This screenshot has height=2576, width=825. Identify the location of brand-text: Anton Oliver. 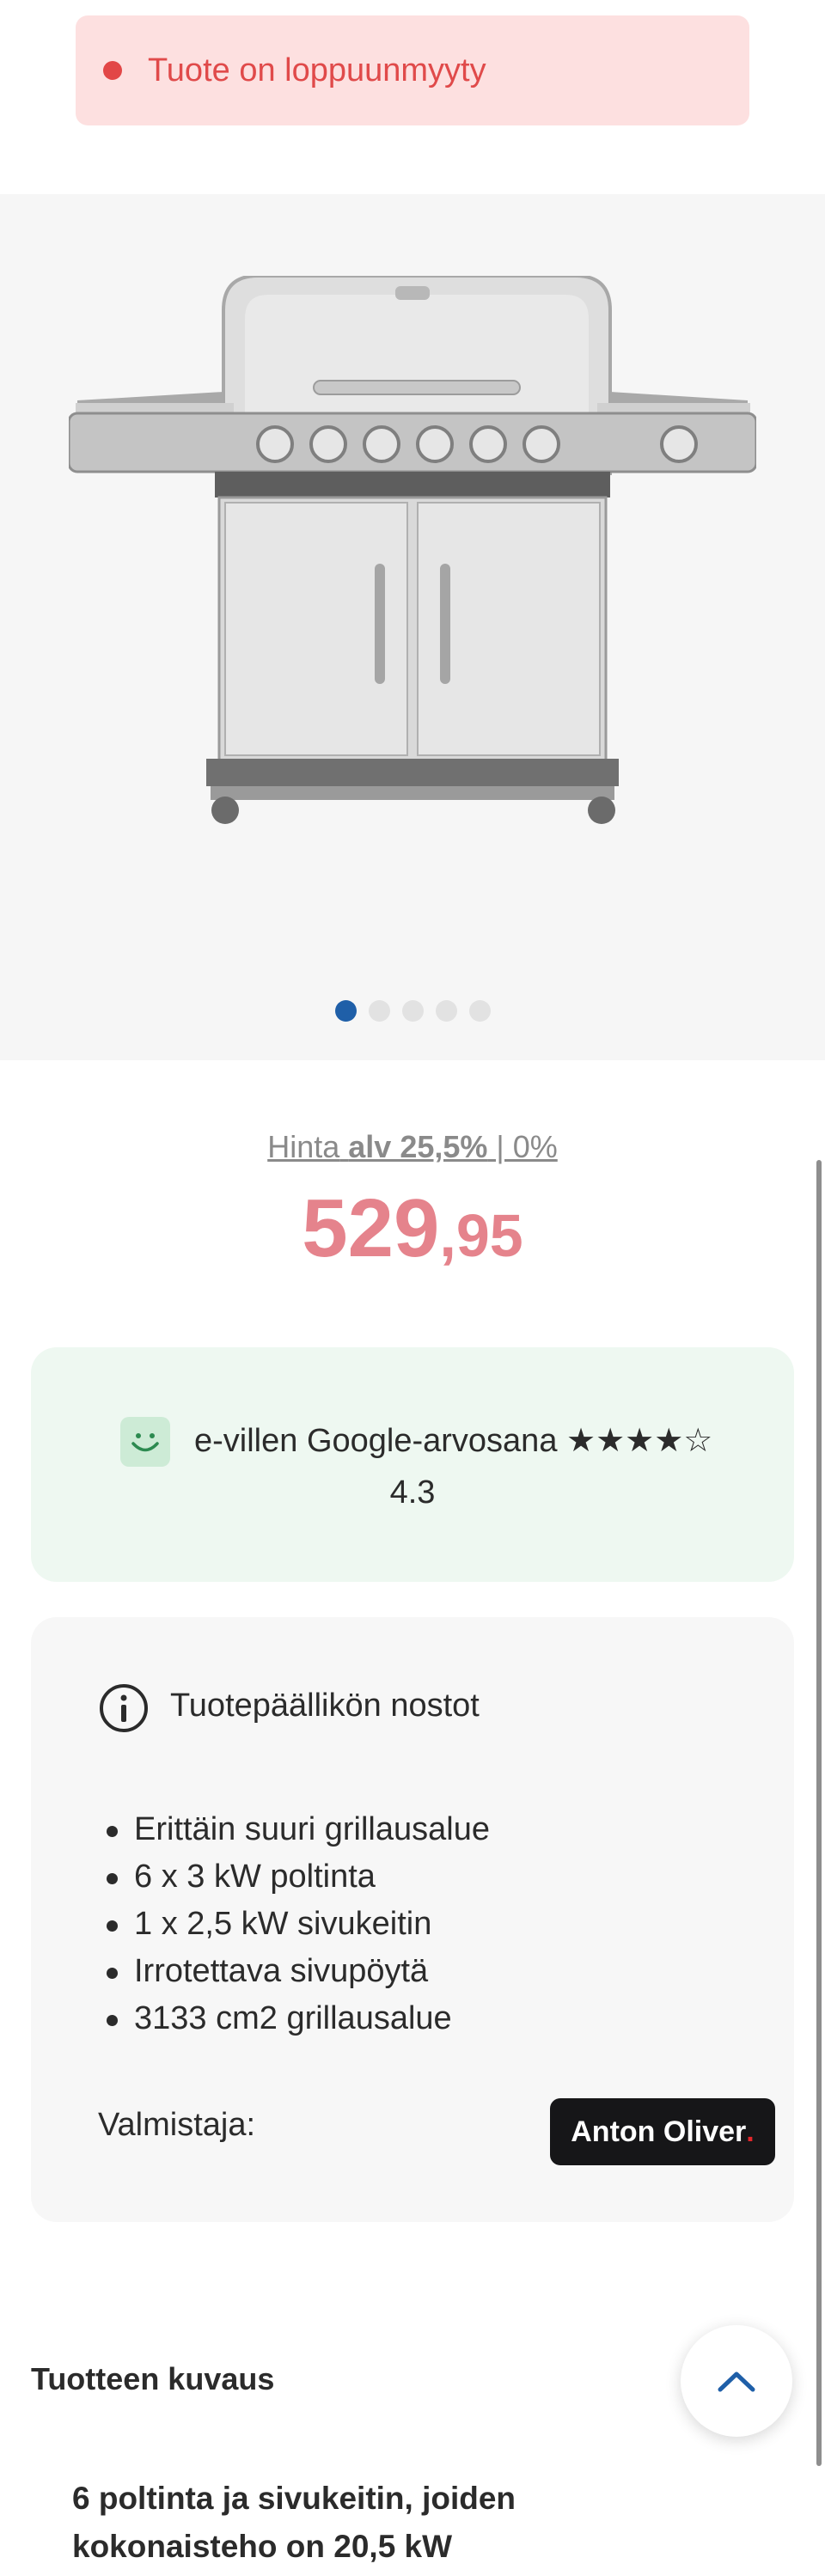
(659, 2131).